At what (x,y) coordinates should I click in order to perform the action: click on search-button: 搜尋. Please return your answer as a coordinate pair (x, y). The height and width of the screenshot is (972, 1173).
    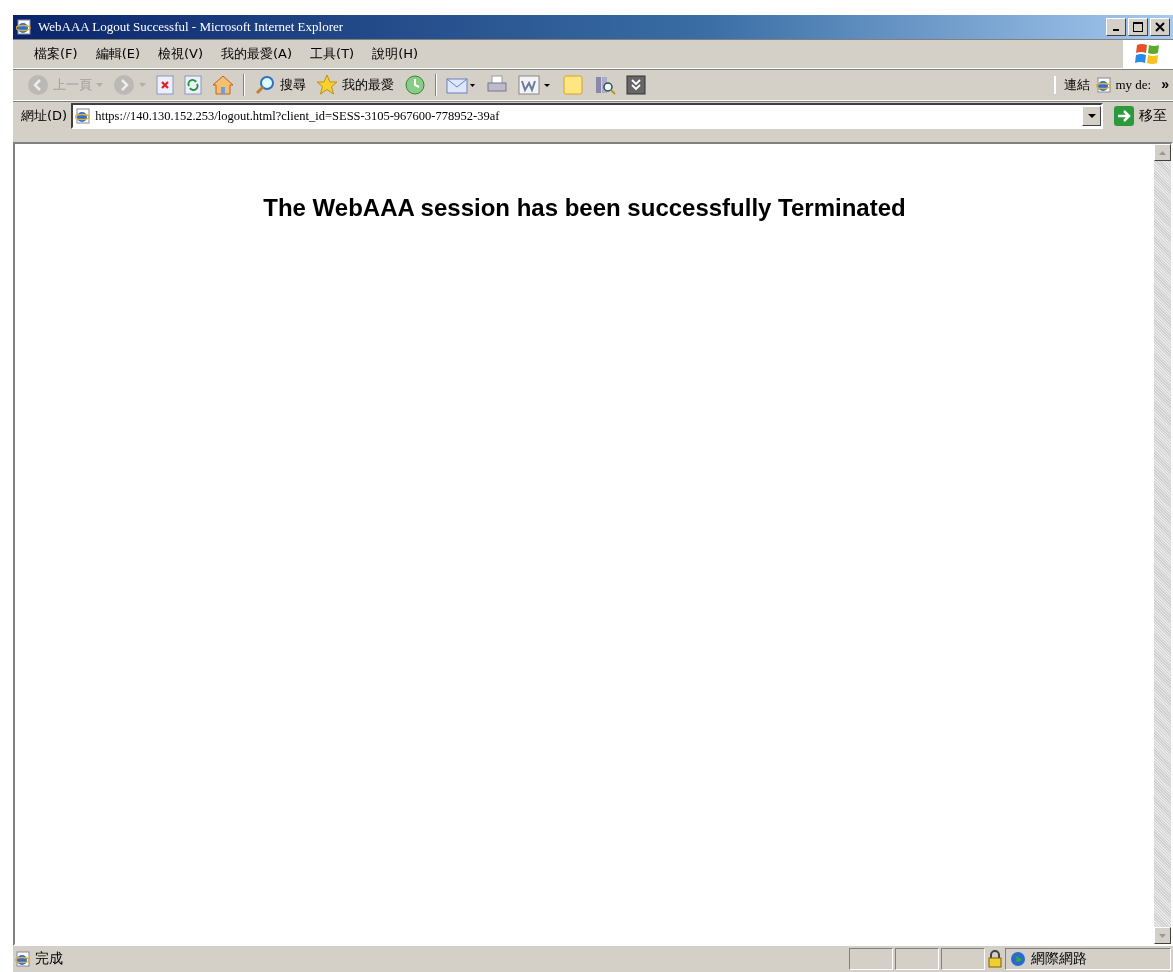
    Looking at the image, I should click on (280, 85).